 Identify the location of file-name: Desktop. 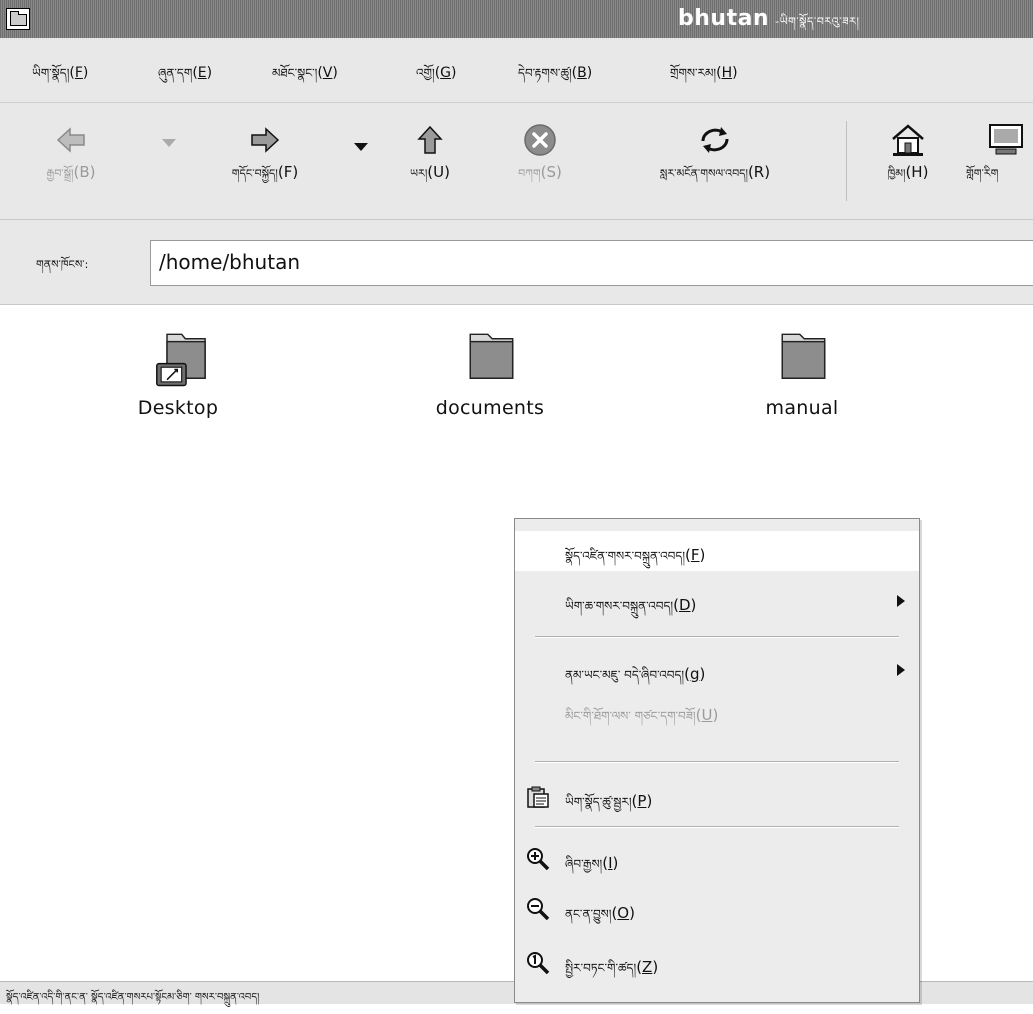
(178, 408).